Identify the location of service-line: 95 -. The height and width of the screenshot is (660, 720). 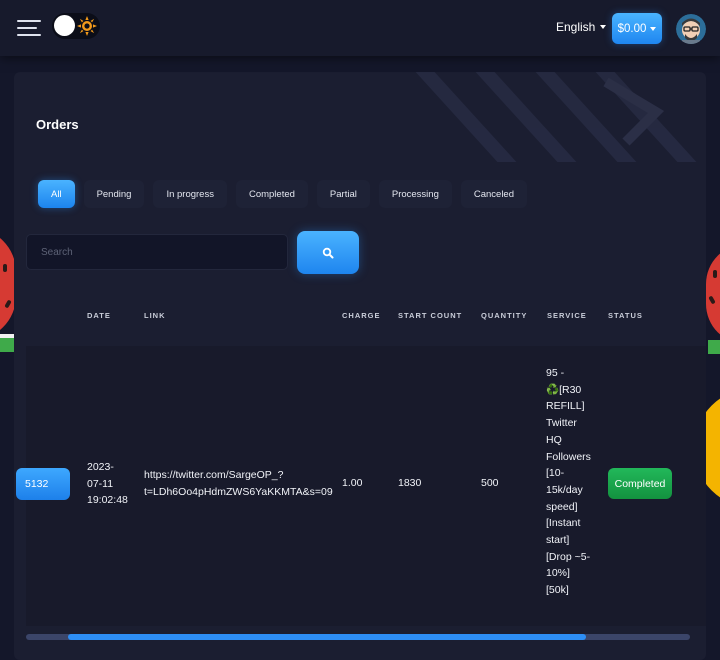
(555, 373).